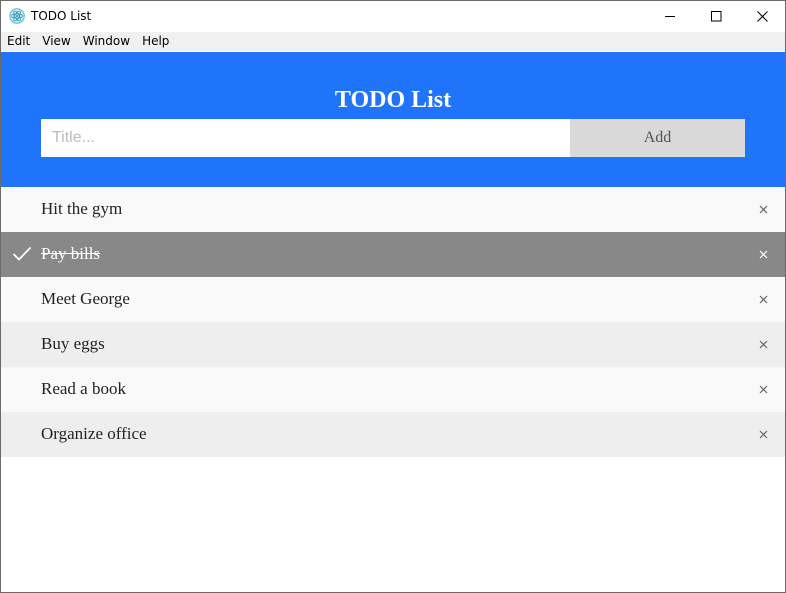  I want to click on minimize-button, so click(670, 16).